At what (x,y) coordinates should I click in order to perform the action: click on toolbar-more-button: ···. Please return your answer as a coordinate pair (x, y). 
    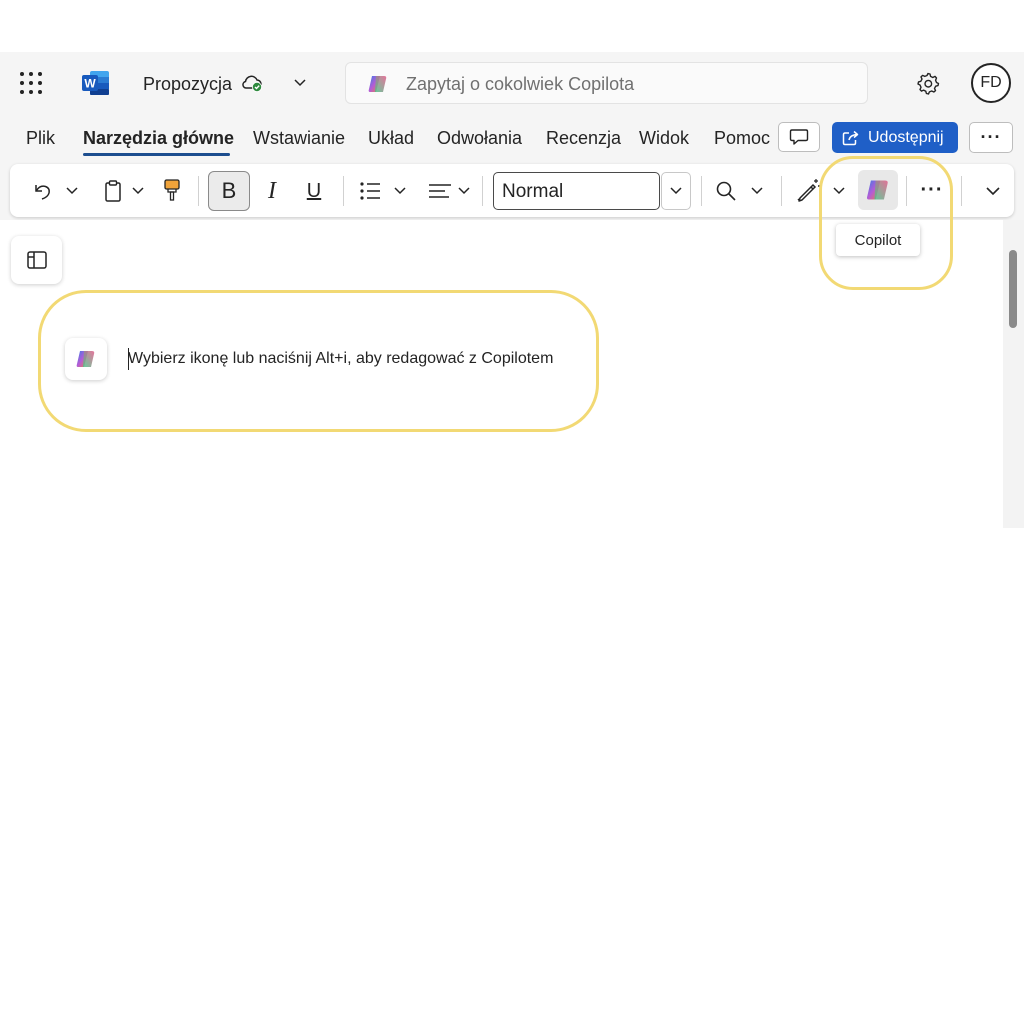
    Looking at the image, I should click on (932, 190).